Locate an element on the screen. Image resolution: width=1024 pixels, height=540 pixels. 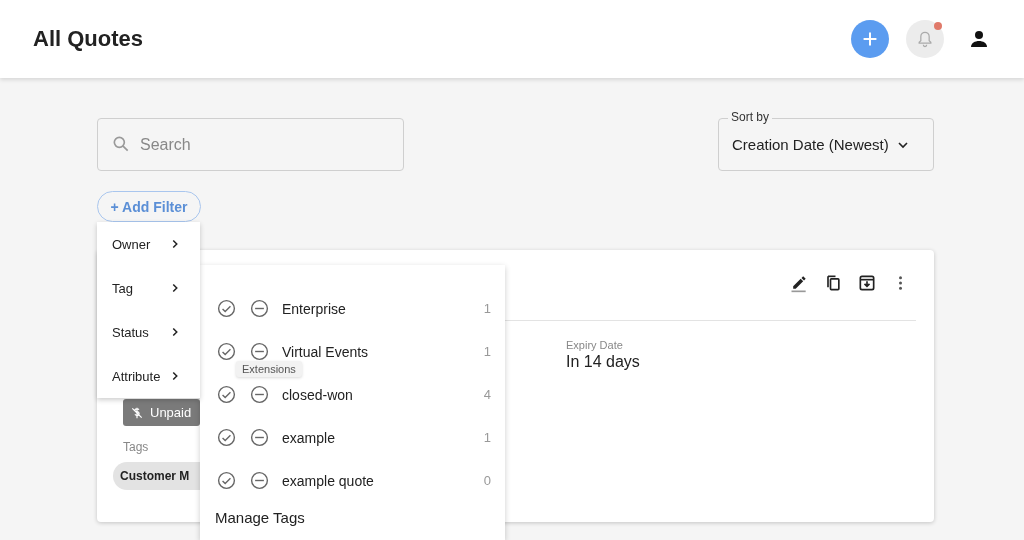
tag-name: example quote is located at coordinates (383, 480).